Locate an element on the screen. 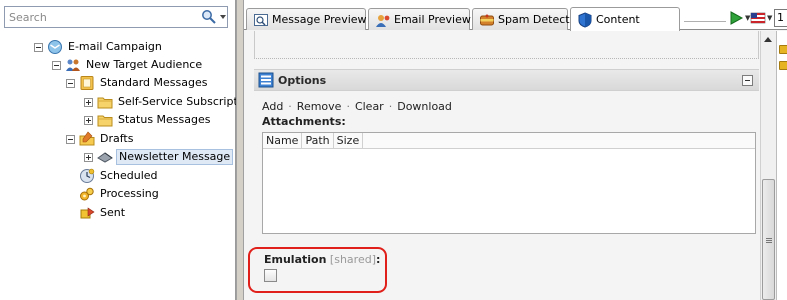 This screenshot has width=787, height=300. options-icon is located at coordinates (266, 80).